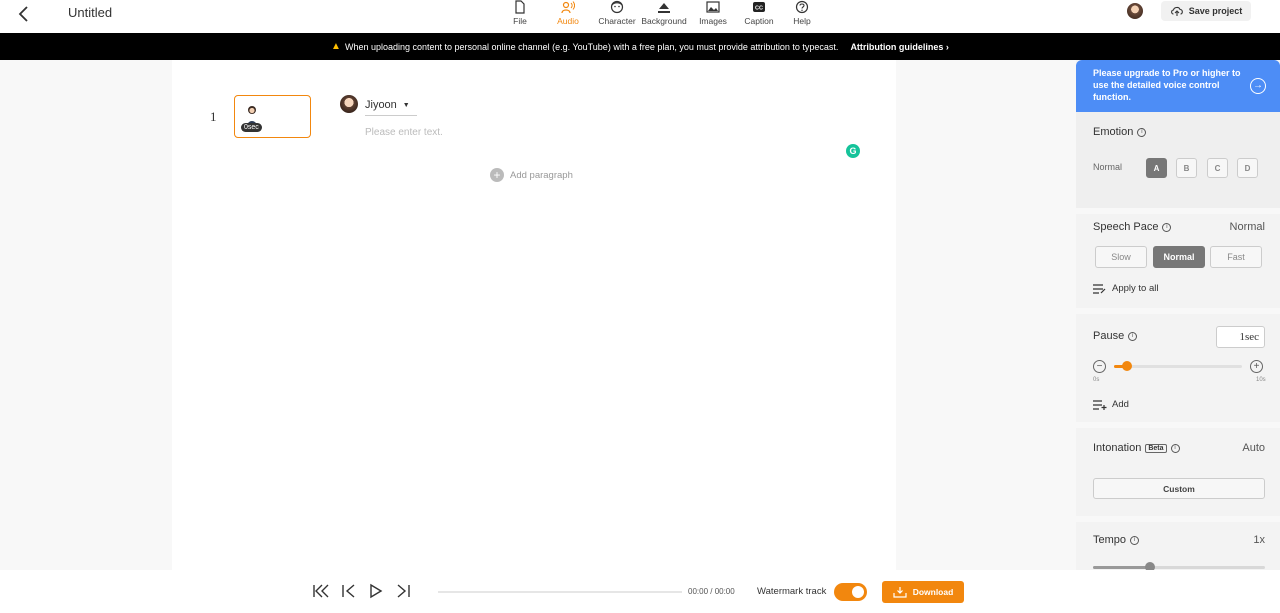 Image resolution: width=1280 pixels, height=613 pixels. I want to click on pause-min-label: 0s, so click(1096, 380).